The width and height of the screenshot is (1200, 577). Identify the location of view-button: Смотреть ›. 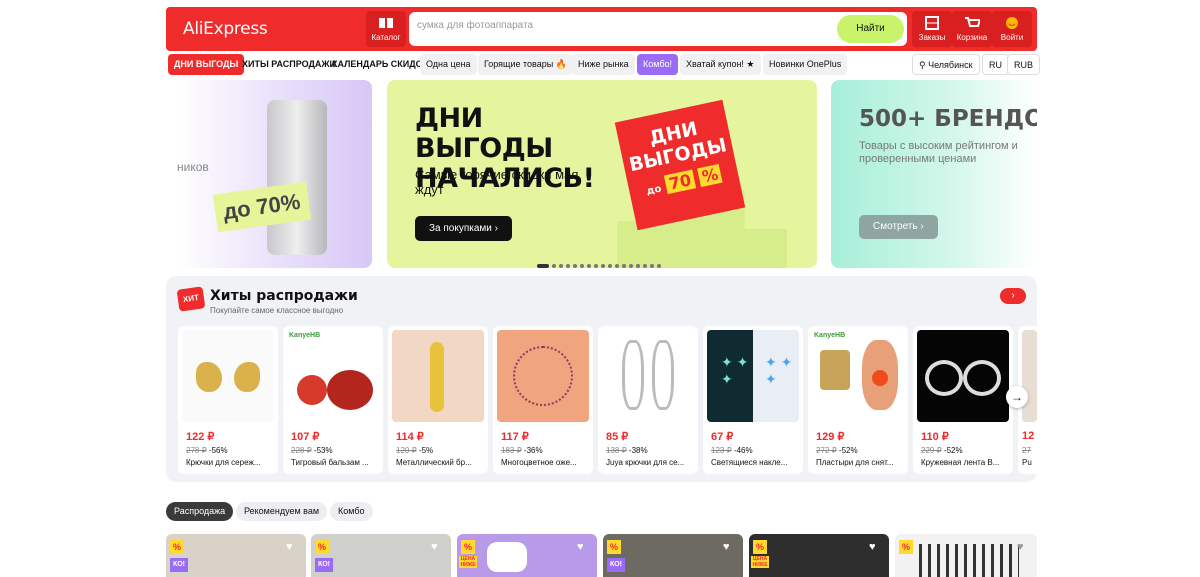
(898, 227).